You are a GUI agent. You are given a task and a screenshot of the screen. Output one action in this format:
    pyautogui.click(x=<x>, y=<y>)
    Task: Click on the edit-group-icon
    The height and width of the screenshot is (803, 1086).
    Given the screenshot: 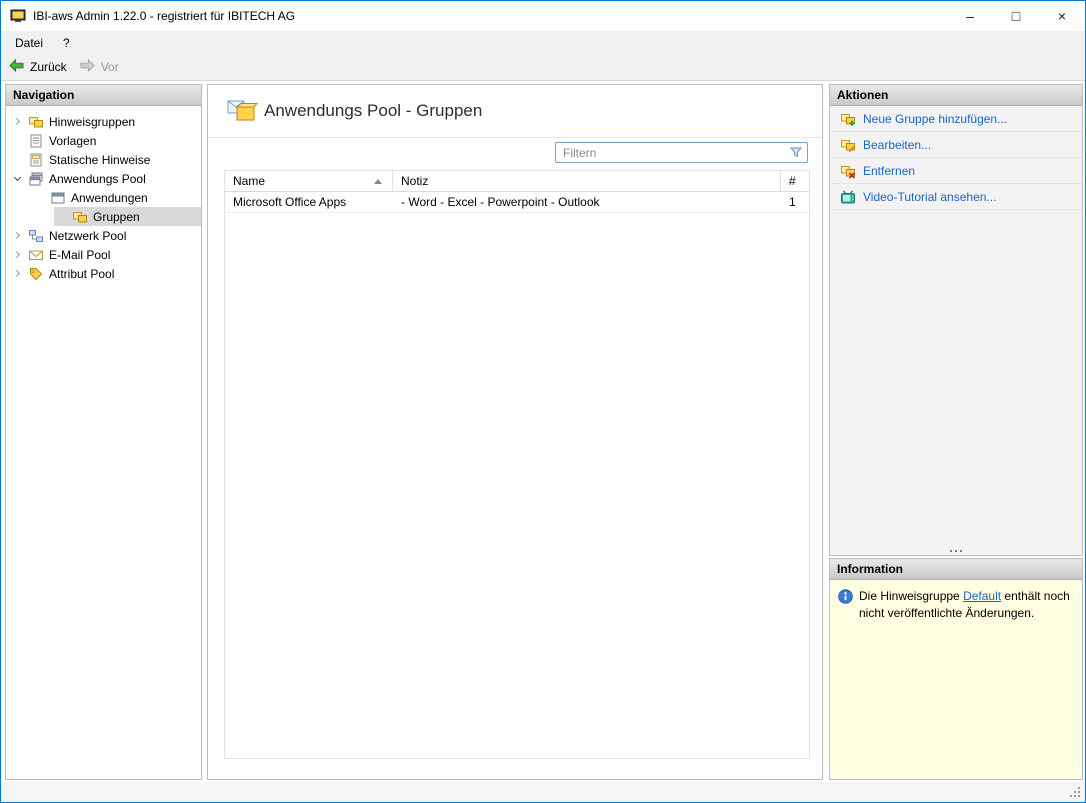 What is the action you would take?
    pyautogui.click(x=848, y=145)
    